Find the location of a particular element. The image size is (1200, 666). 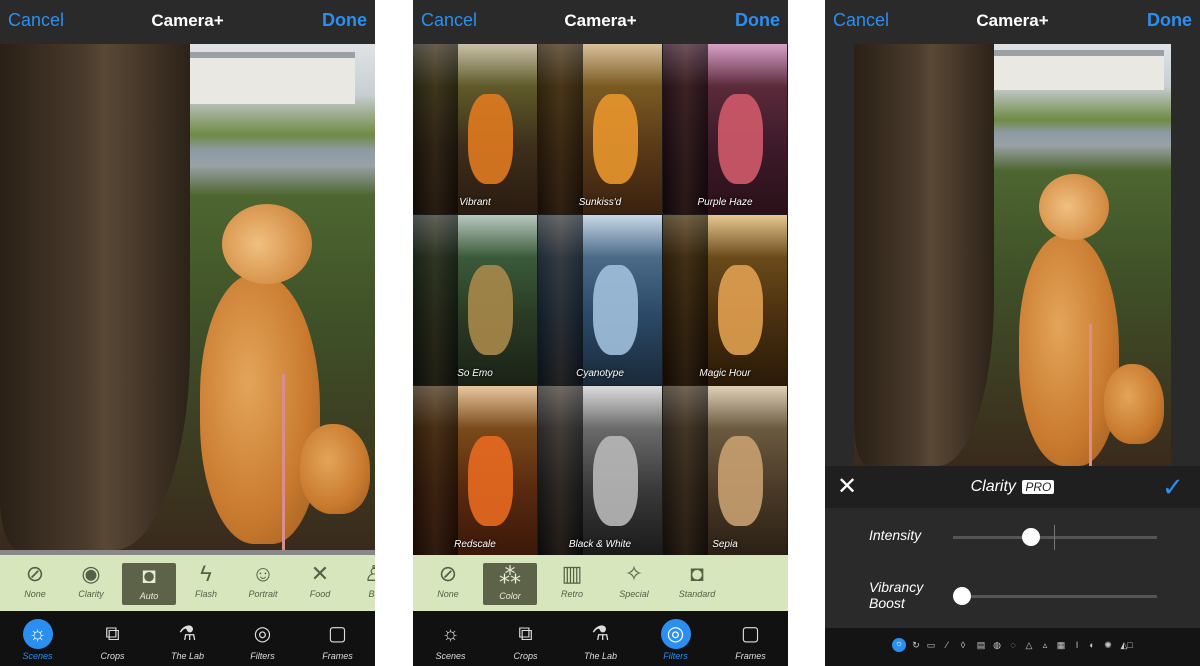

filter-vibrant: Vibrant is located at coordinates (475, 129).